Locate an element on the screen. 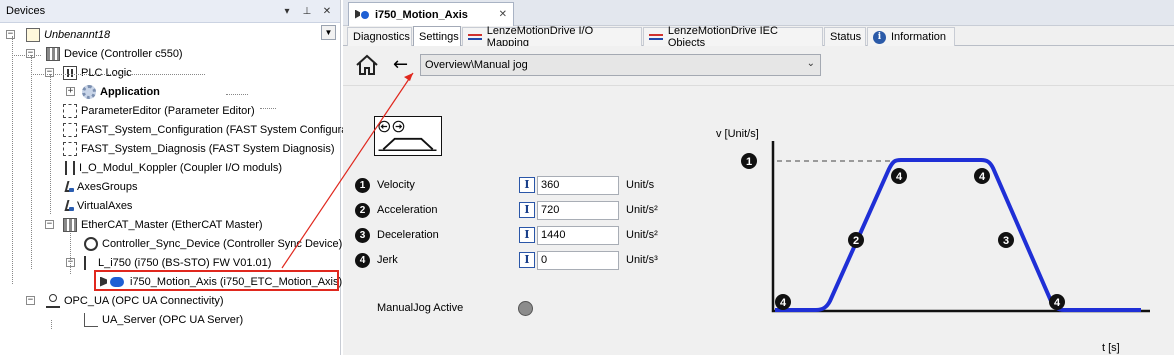 This screenshot has height=355, width=1174. acceleration-input-mode-icon: I is located at coordinates (527, 210).